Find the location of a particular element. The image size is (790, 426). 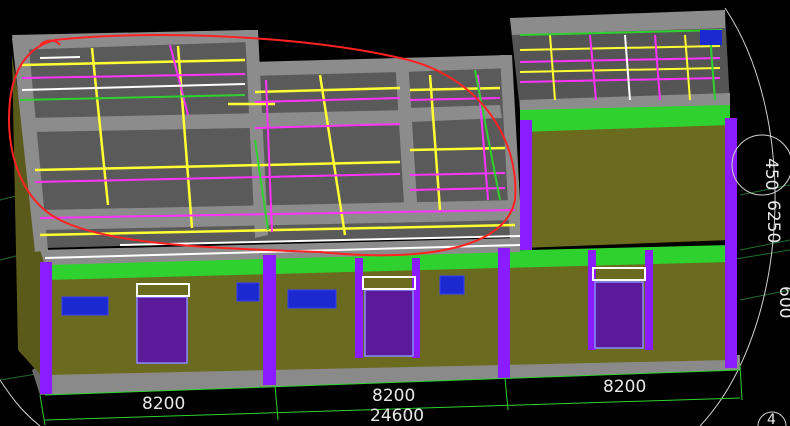

dim-right-6250: 6250 is located at coordinates (773, 221).